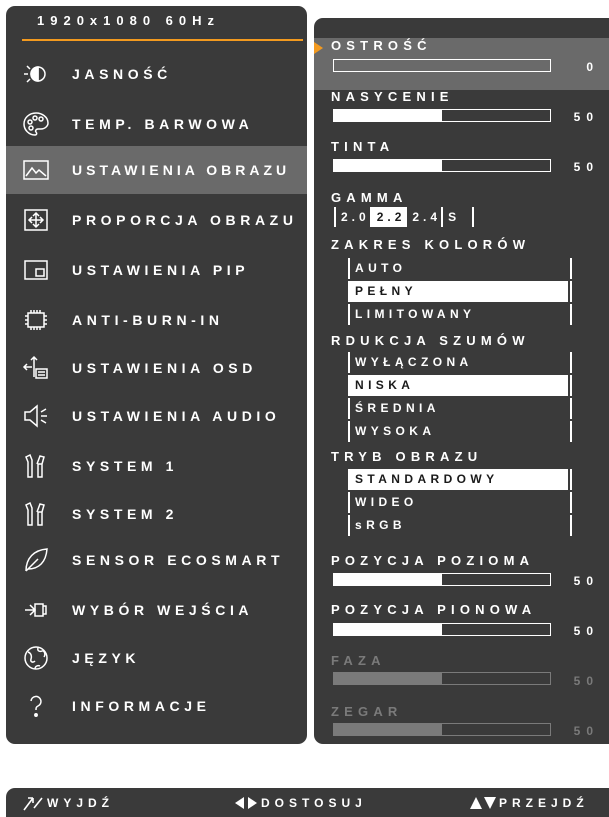 The width and height of the screenshot is (609, 817). I want to click on adjust-hint: DOSTOSUJ, so click(300, 803).